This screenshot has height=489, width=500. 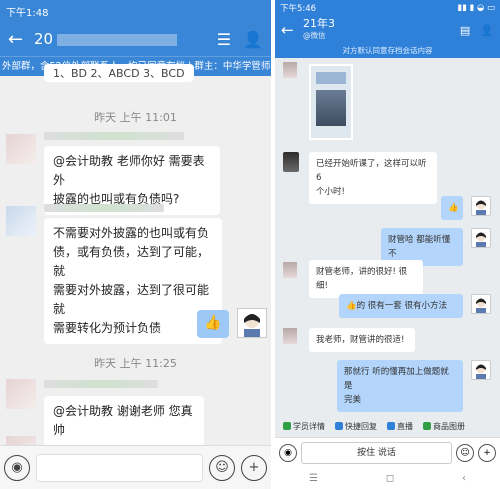 I want to click on chat-subtitle: @微信, so click(x=314, y=35).